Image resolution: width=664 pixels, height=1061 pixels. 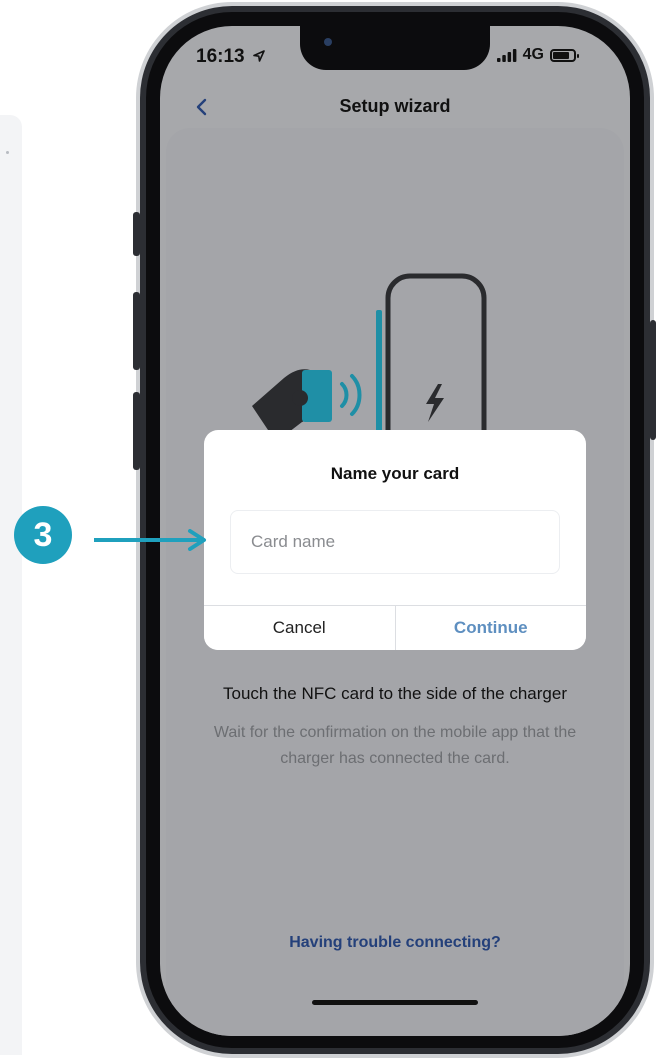 What do you see at coordinates (259, 56) in the screenshot?
I see `location-arrow-icon` at bounding box center [259, 56].